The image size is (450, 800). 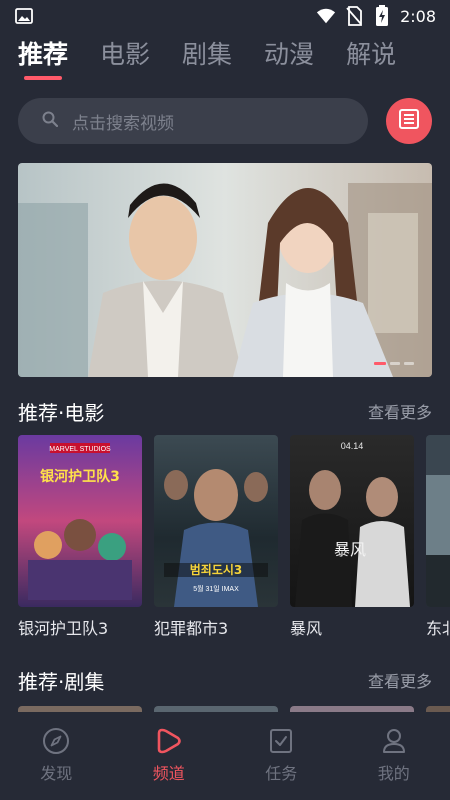 What do you see at coordinates (225, 756) in the screenshot?
I see `bottom-nav: 发现 频道 任务 我的` at bounding box center [225, 756].